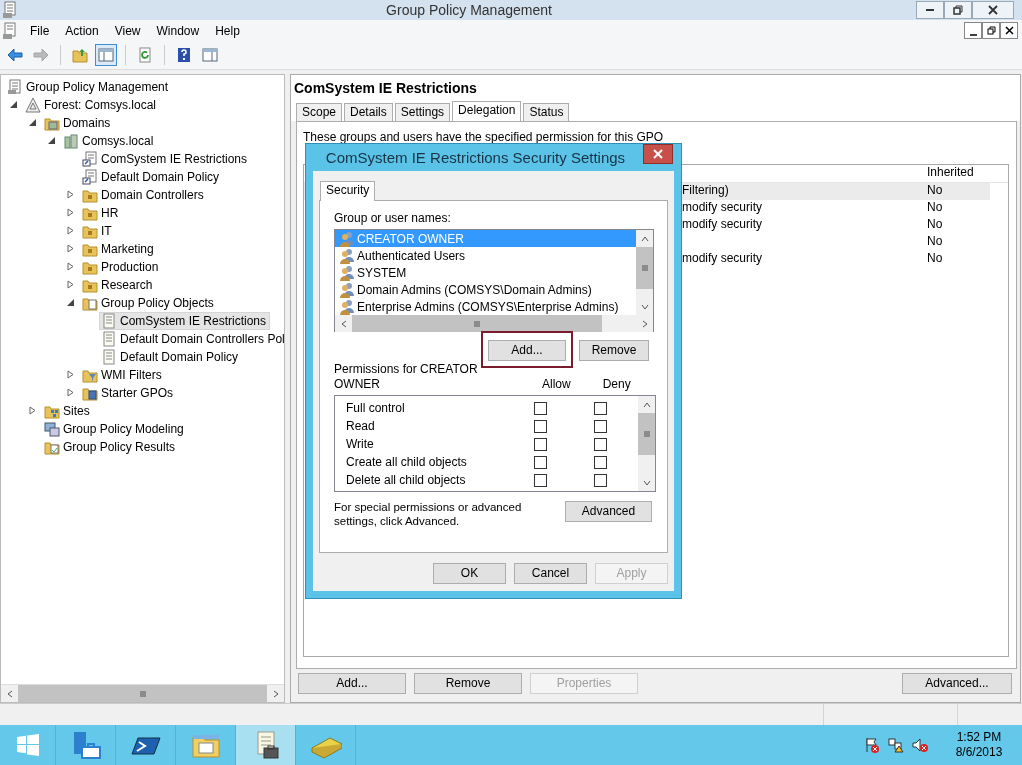 The image size is (1022, 765). Describe the element at coordinates (71, 140) in the screenshot. I see `building-icon` at that location.